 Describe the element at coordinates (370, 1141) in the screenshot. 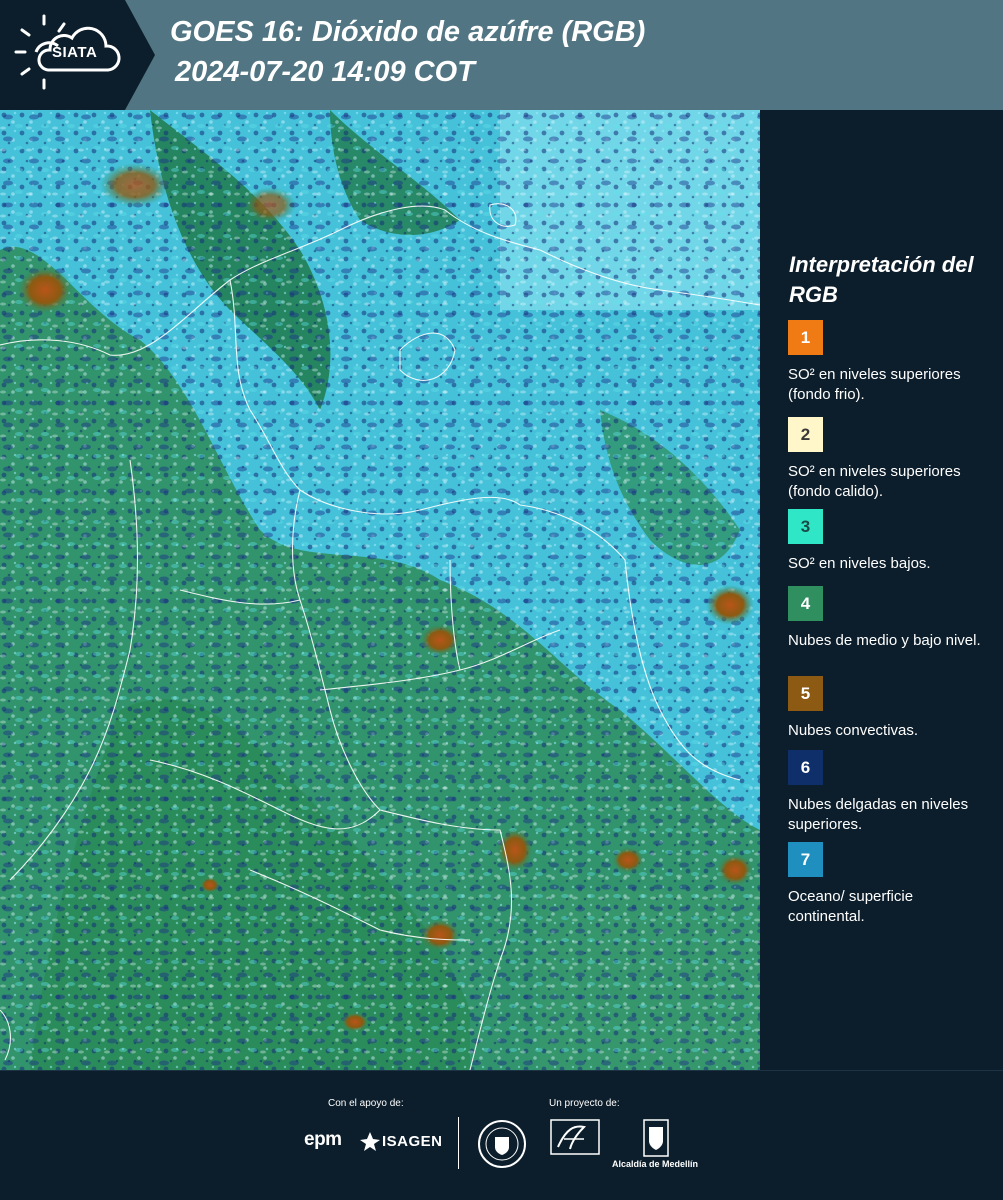

I see `isagen-mark-icon` at that location.